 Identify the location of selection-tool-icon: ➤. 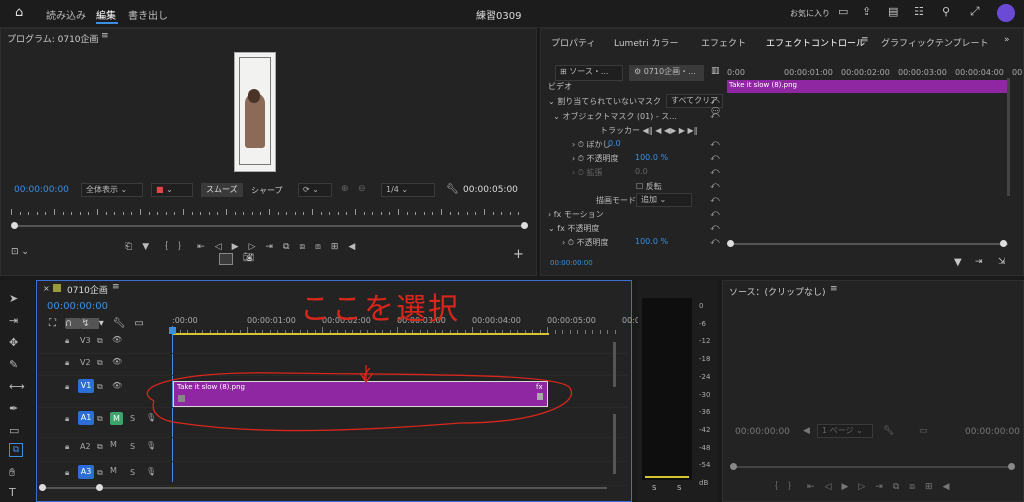
(13, 298).